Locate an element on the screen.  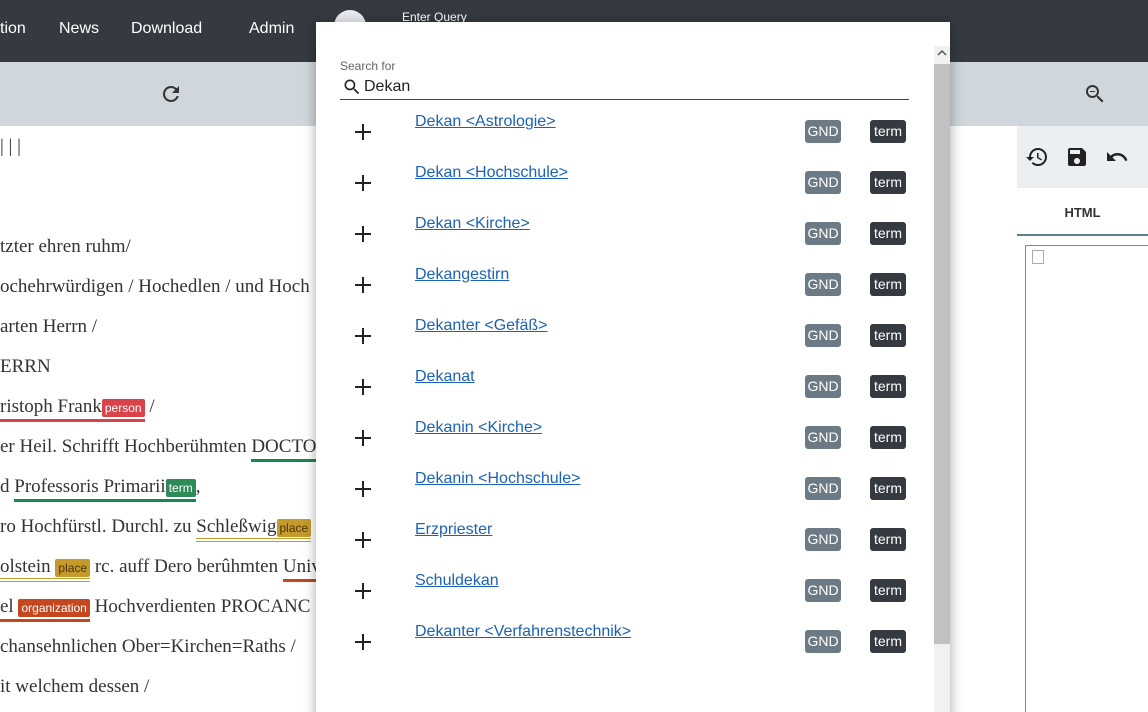
result-link: Erzpriester is located at coordinates (453, 530).